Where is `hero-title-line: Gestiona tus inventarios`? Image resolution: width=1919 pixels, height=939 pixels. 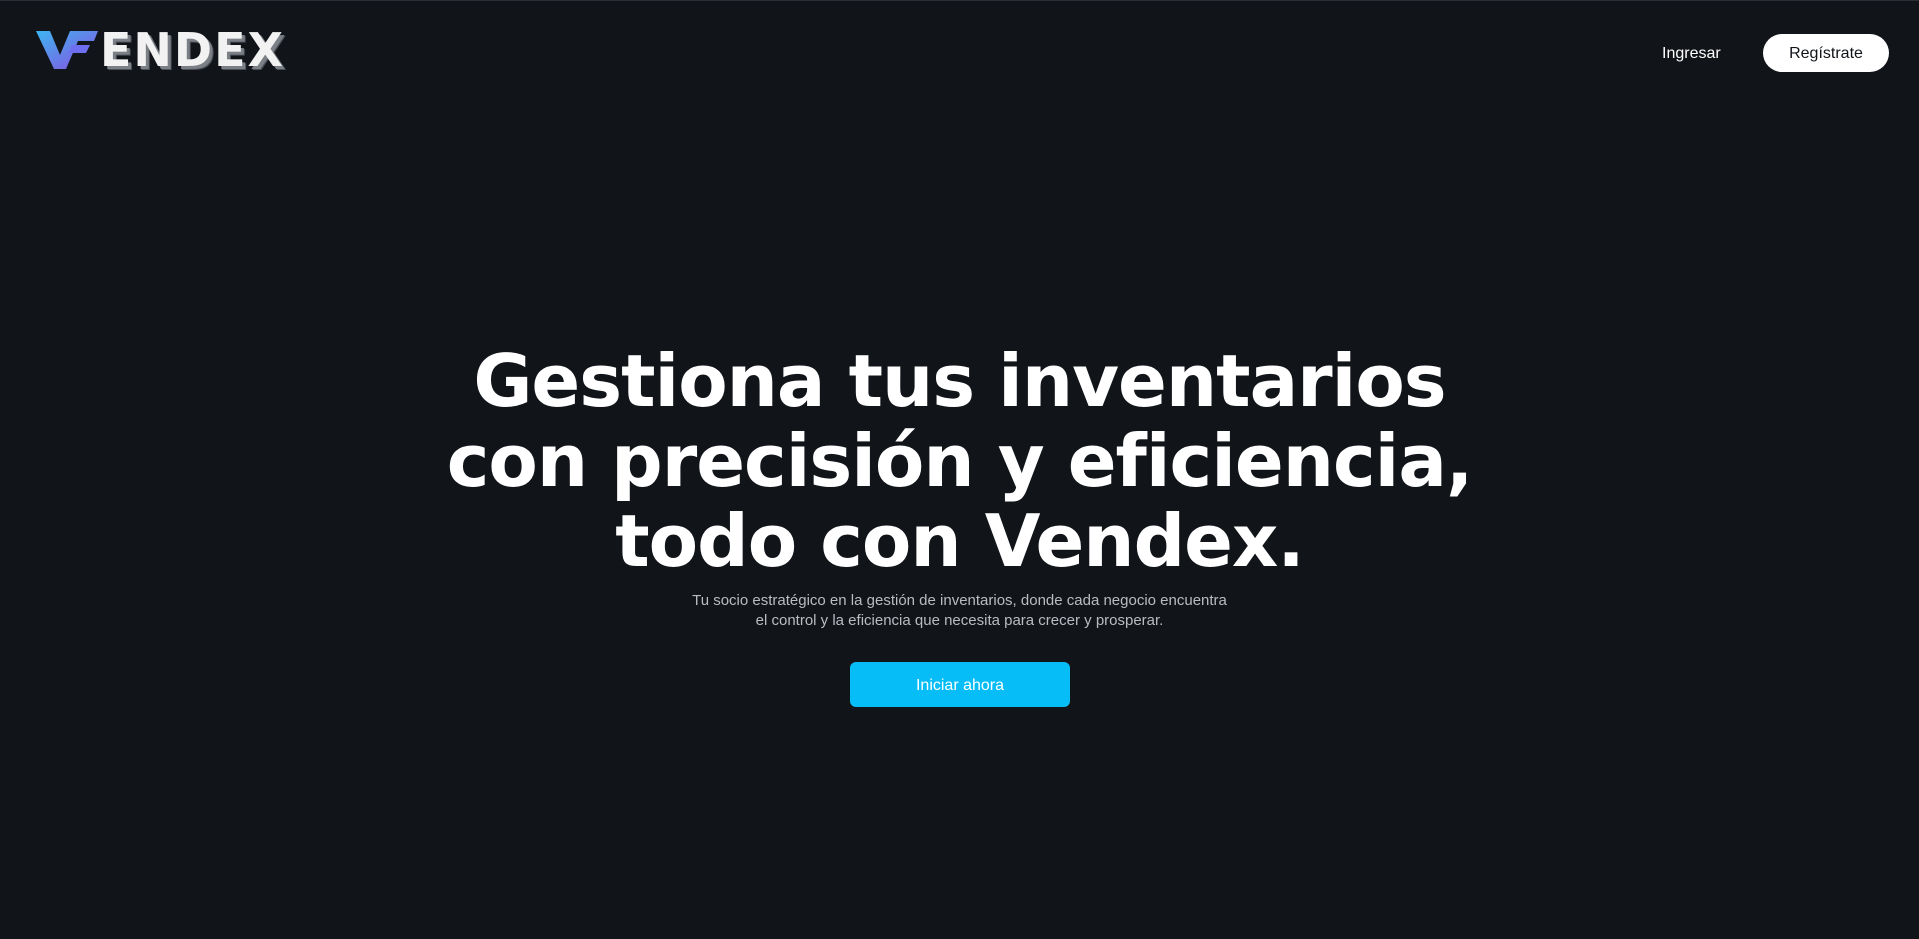
hero-title-line: Gestiona tus inventarios is located at coordinates (959, 381).